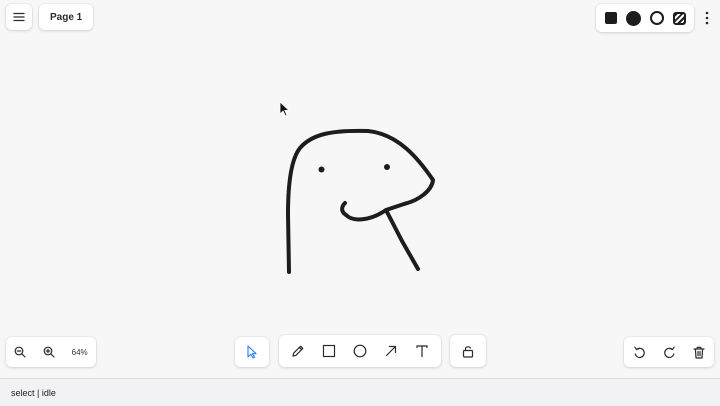 This screenshot has height=406, width=720. I want to click on zoom-in-button, so click(49, 352).